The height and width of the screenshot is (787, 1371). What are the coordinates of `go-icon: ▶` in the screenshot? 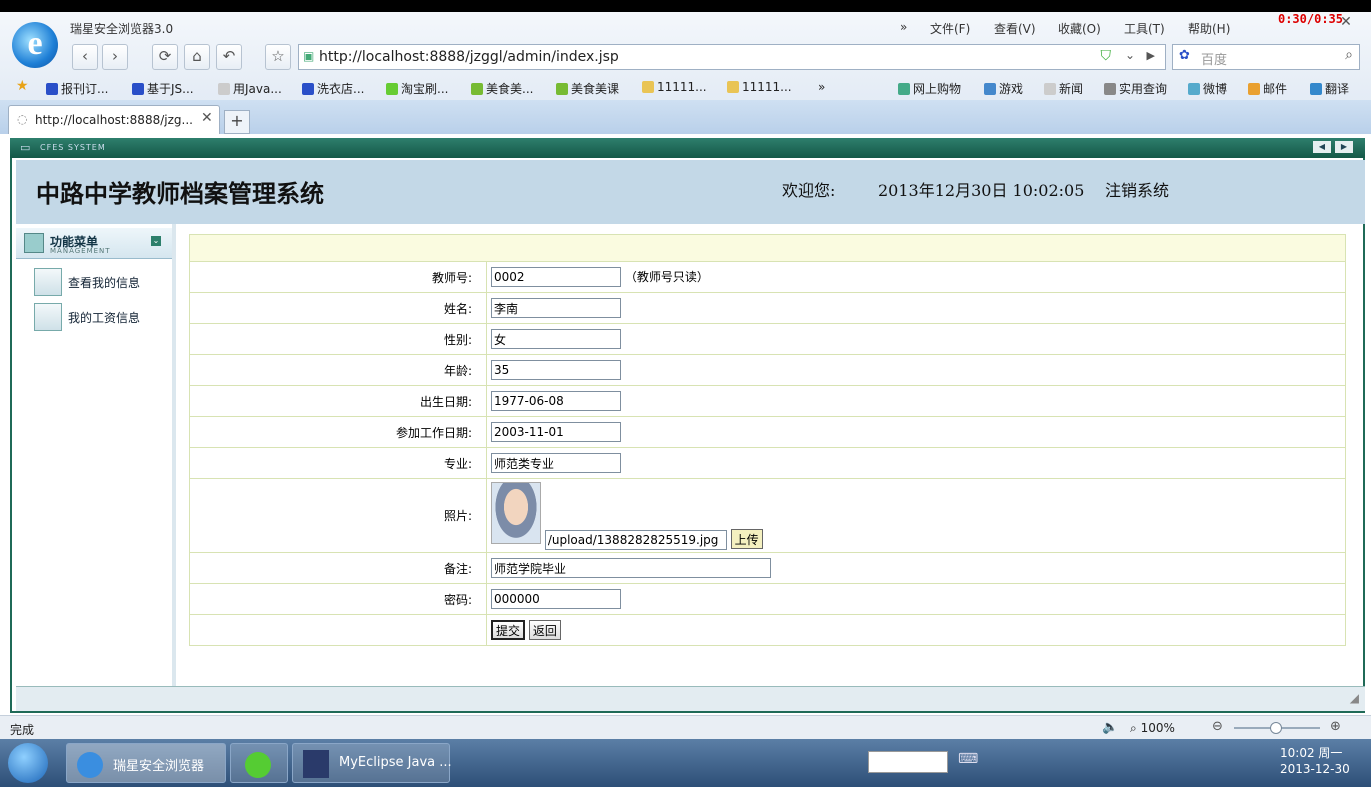 It's located at (1151, 55).